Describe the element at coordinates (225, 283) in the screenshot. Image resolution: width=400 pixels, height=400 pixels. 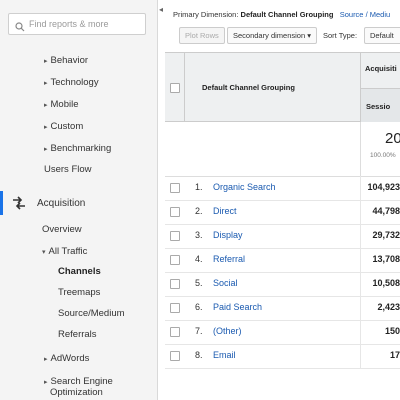
I see `row-link: Social` at that location.